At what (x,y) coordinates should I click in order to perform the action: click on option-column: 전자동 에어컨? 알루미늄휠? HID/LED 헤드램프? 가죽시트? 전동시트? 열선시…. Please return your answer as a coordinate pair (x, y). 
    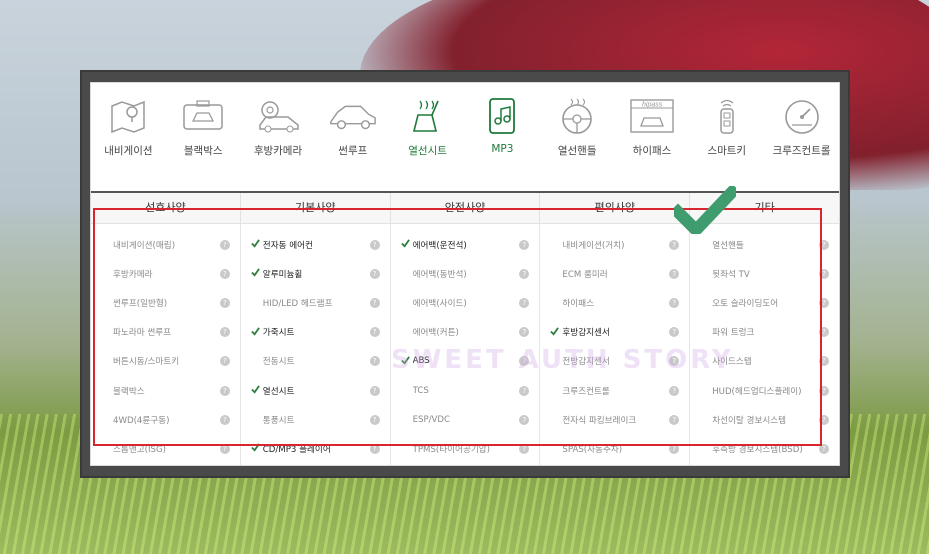
    Looking at the image, I should click on (316, 344).